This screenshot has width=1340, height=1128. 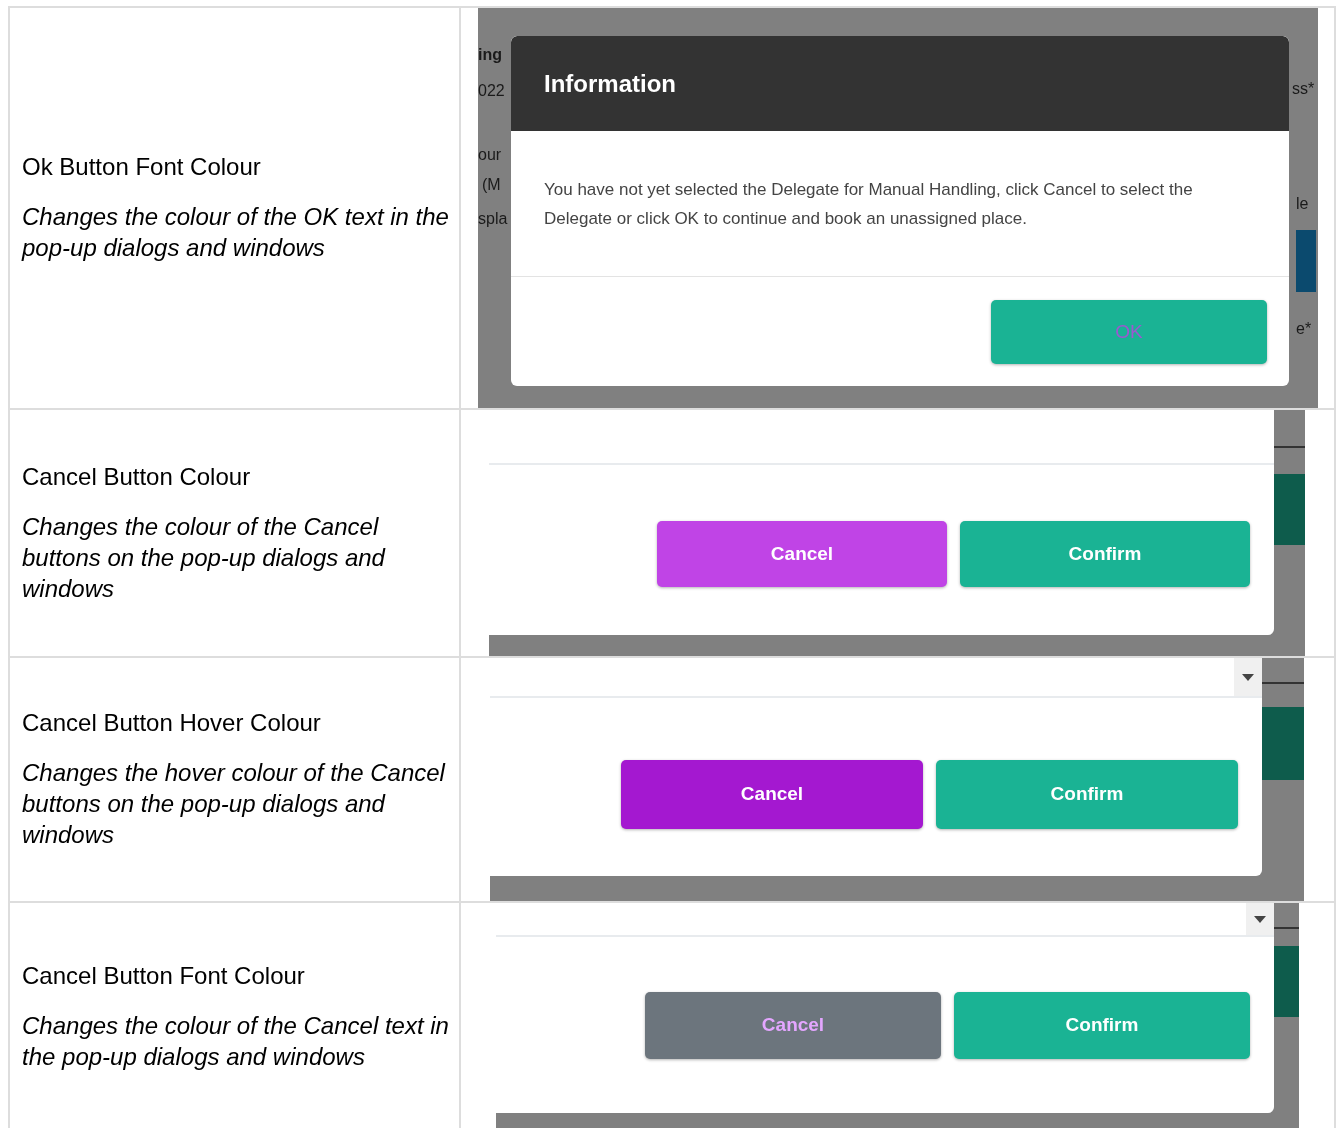 What do you see at coordinates (1304, 329) in the screenshot?
I see `background-text: e*` at bounding box center [1304, 329].